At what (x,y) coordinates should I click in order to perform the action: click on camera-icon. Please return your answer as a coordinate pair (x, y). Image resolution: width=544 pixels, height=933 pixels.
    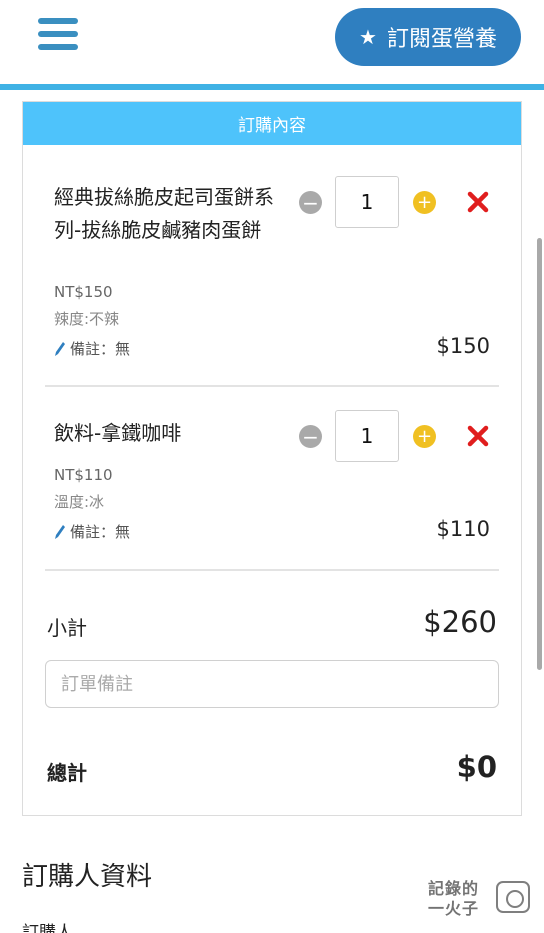
    Looking at the image, I should click on (513, 897).